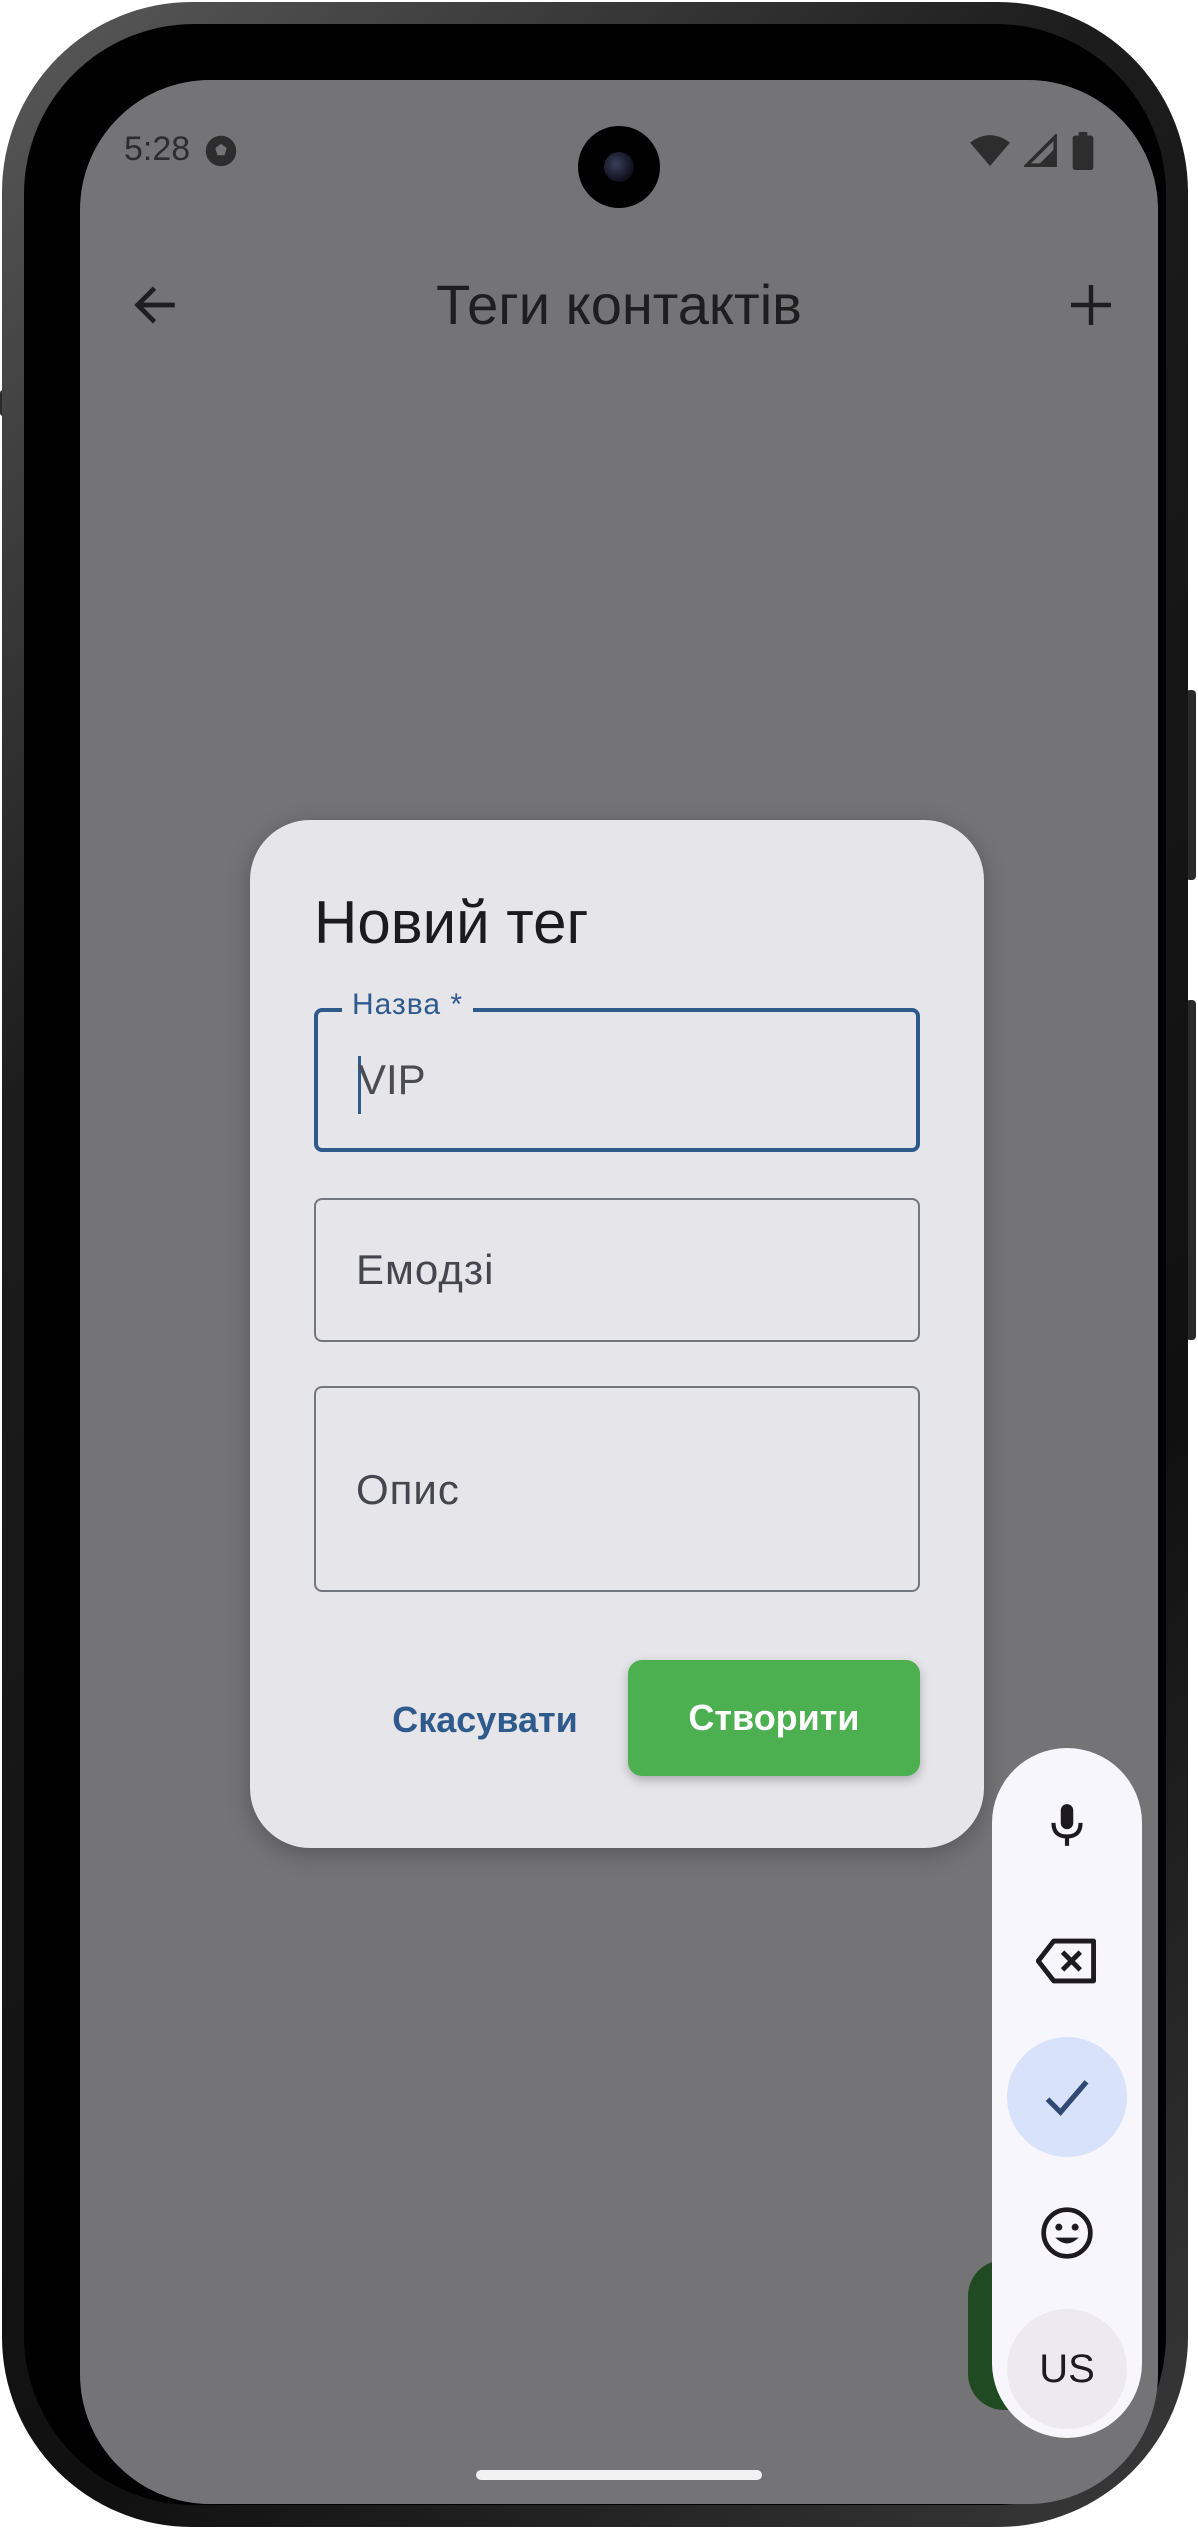 Image resolution: width=1198 pixels, height=2531 pixels. I want to click on tag-name-label: Назва *, so click(408, 1005).